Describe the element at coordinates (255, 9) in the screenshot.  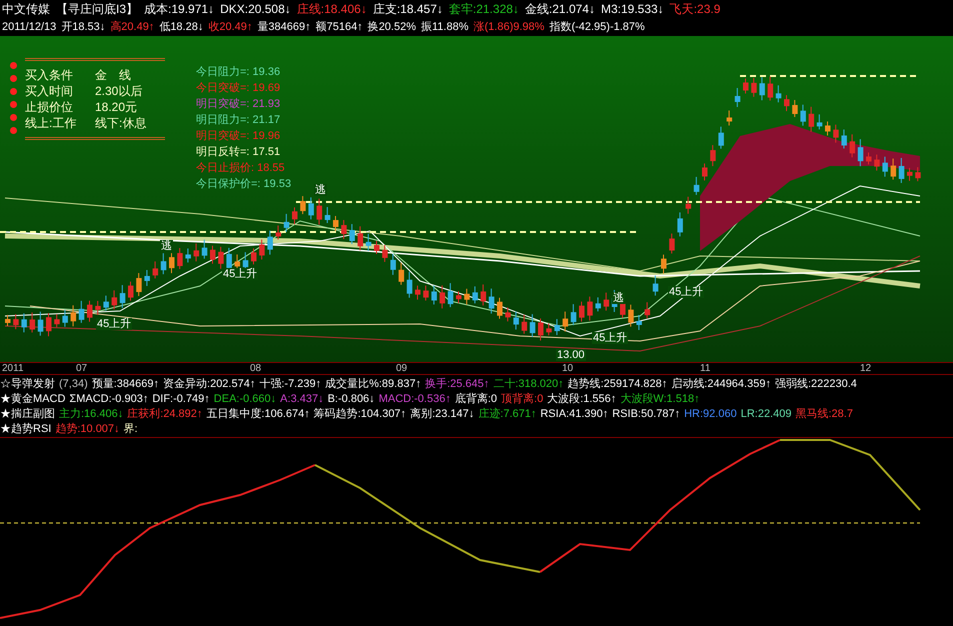
I see `header-value: DKX:20.508↓` at that location.